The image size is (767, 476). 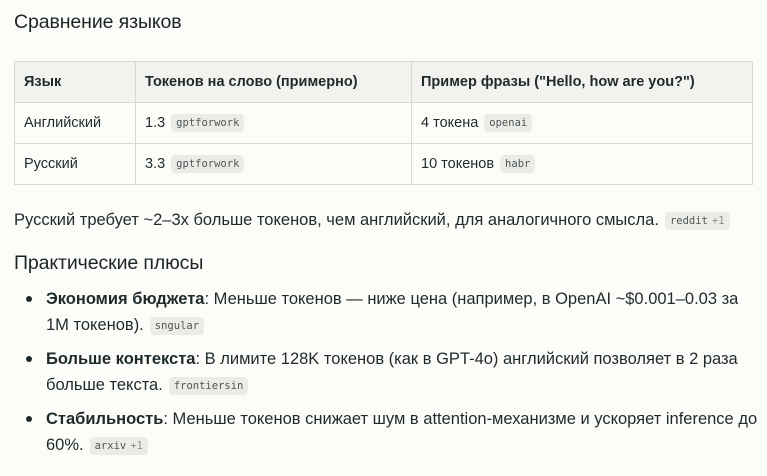 What do you see at coordinates (155, 123) in the screenshot?
I see `tokens-value: 1.3` at bounding box center [155, 123].